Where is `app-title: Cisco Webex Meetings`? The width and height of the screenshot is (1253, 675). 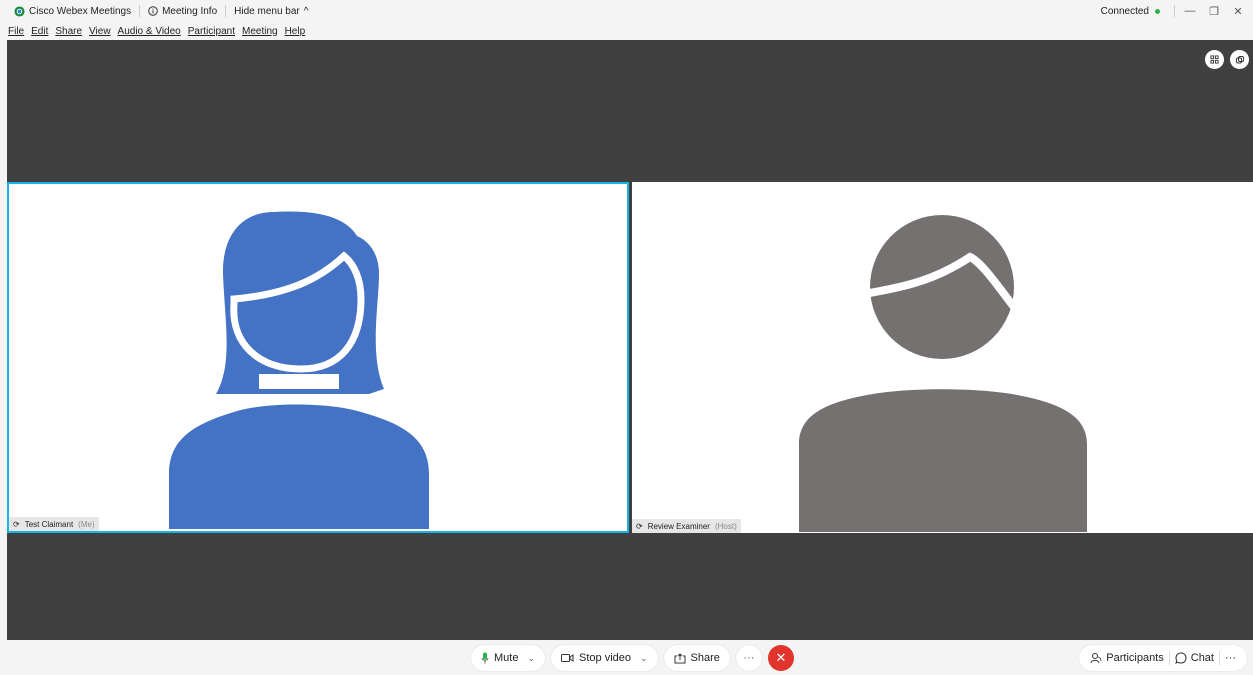 app-title: Cisco Webex Meetings is located at coordinates (72, 11).